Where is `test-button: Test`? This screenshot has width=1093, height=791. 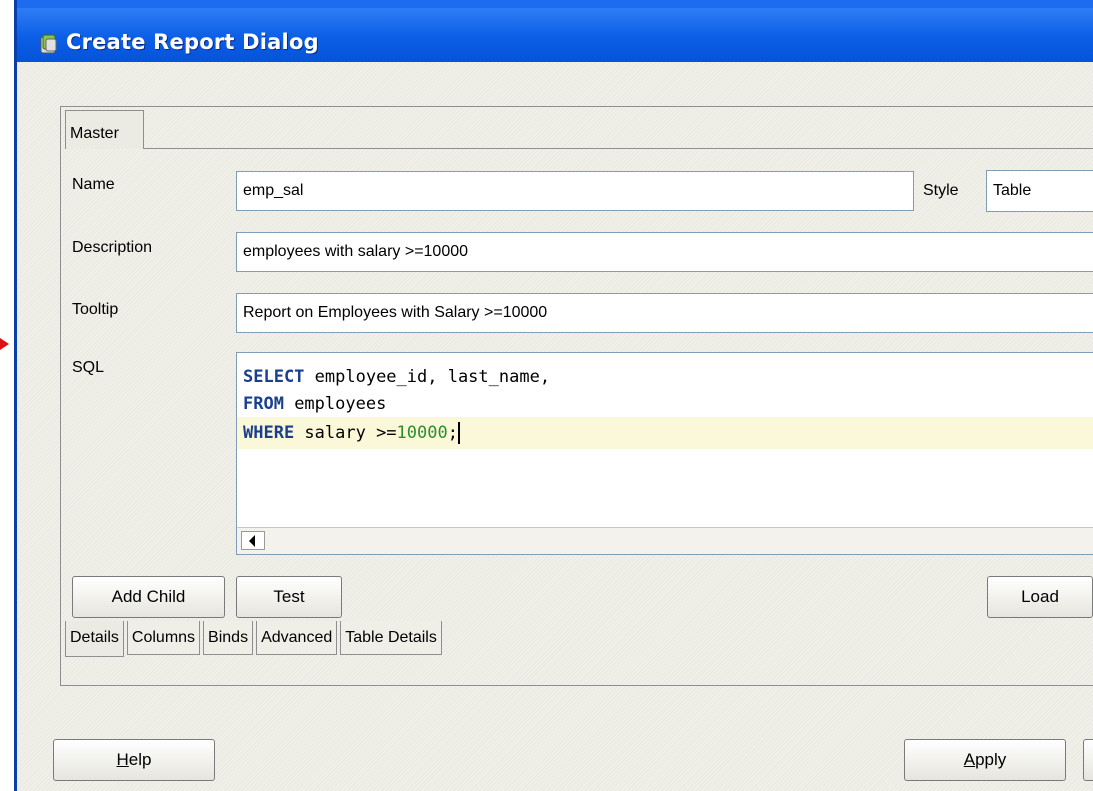 test-button: Test is located at coordinates (289, 597).